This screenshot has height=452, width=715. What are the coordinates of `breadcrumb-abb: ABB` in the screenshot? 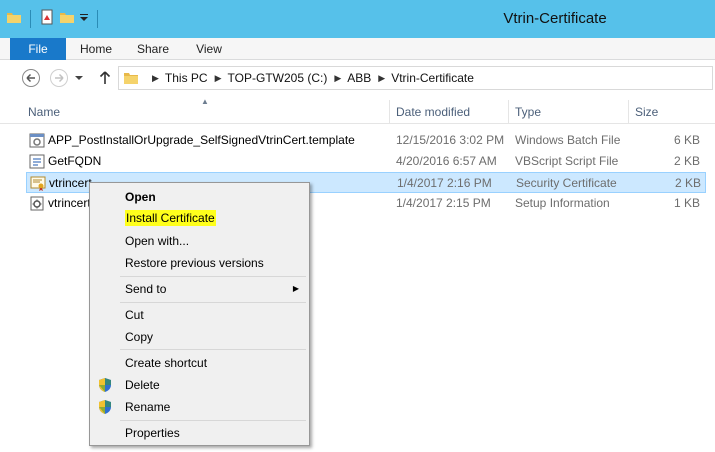 It's located at (359, 78).